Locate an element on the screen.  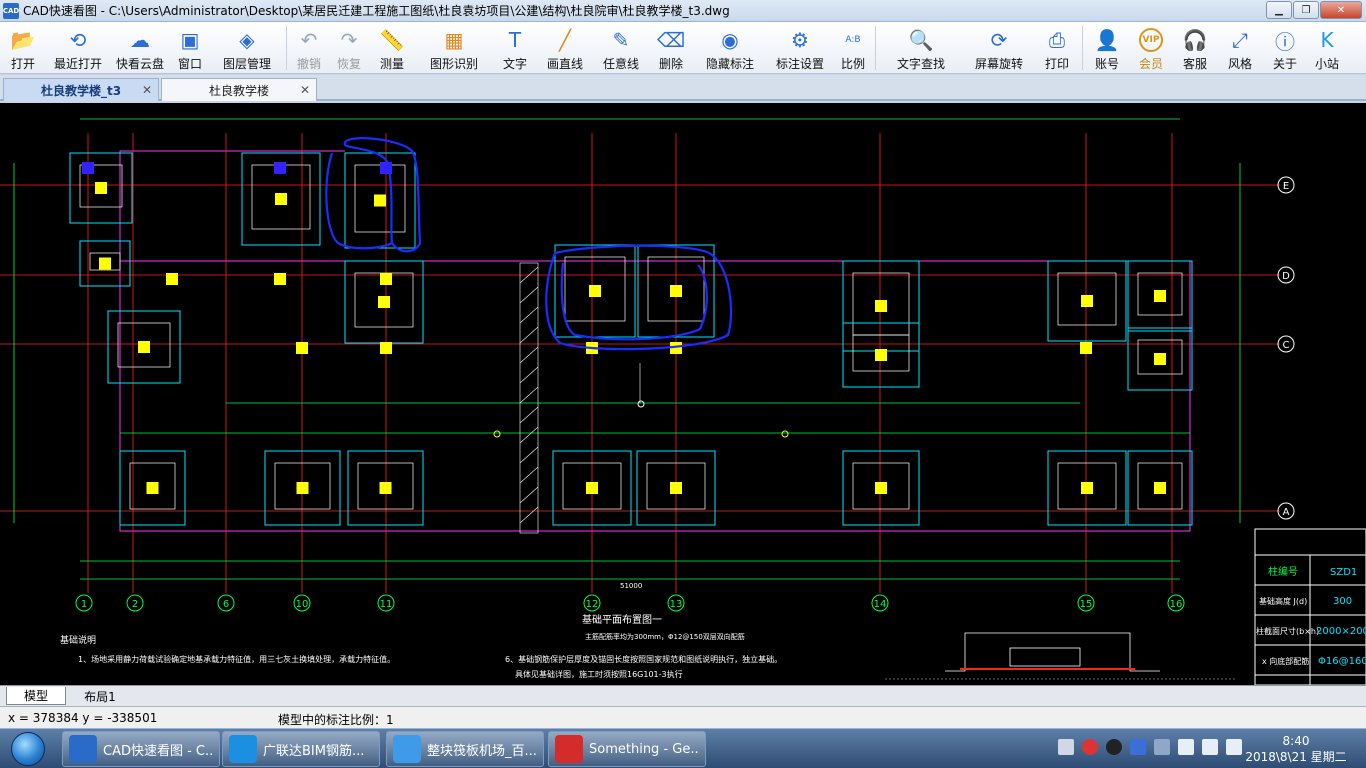
toolbar-button-headset: 🎧 客服 is located at coordinates (1195, 48).